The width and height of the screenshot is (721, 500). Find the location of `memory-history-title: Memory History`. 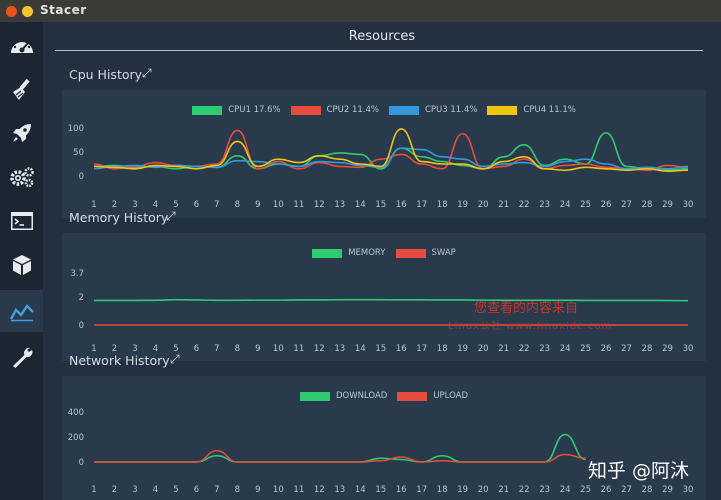

memory-history-title: Memory History is located at coordinates (119, 217).